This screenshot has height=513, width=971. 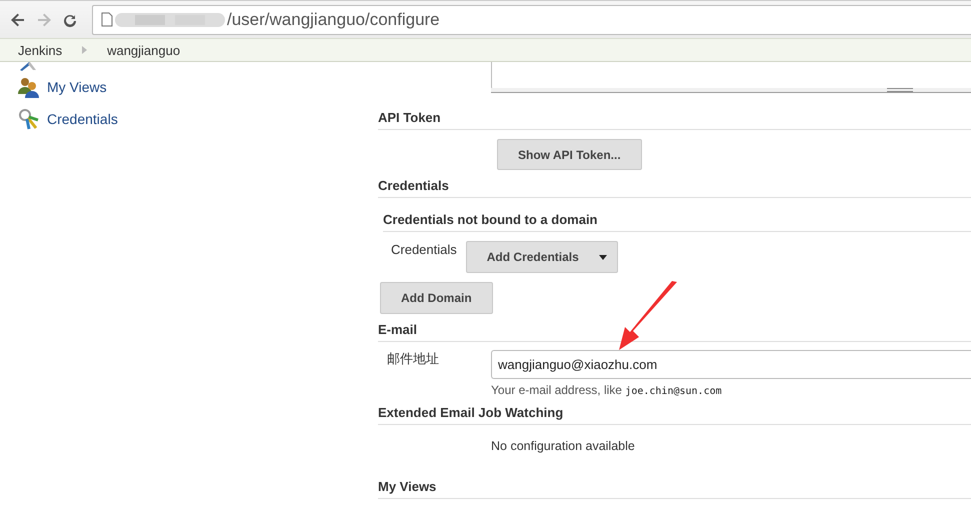 I want to click on field-label: Credentials, so click(x=424, y=249).